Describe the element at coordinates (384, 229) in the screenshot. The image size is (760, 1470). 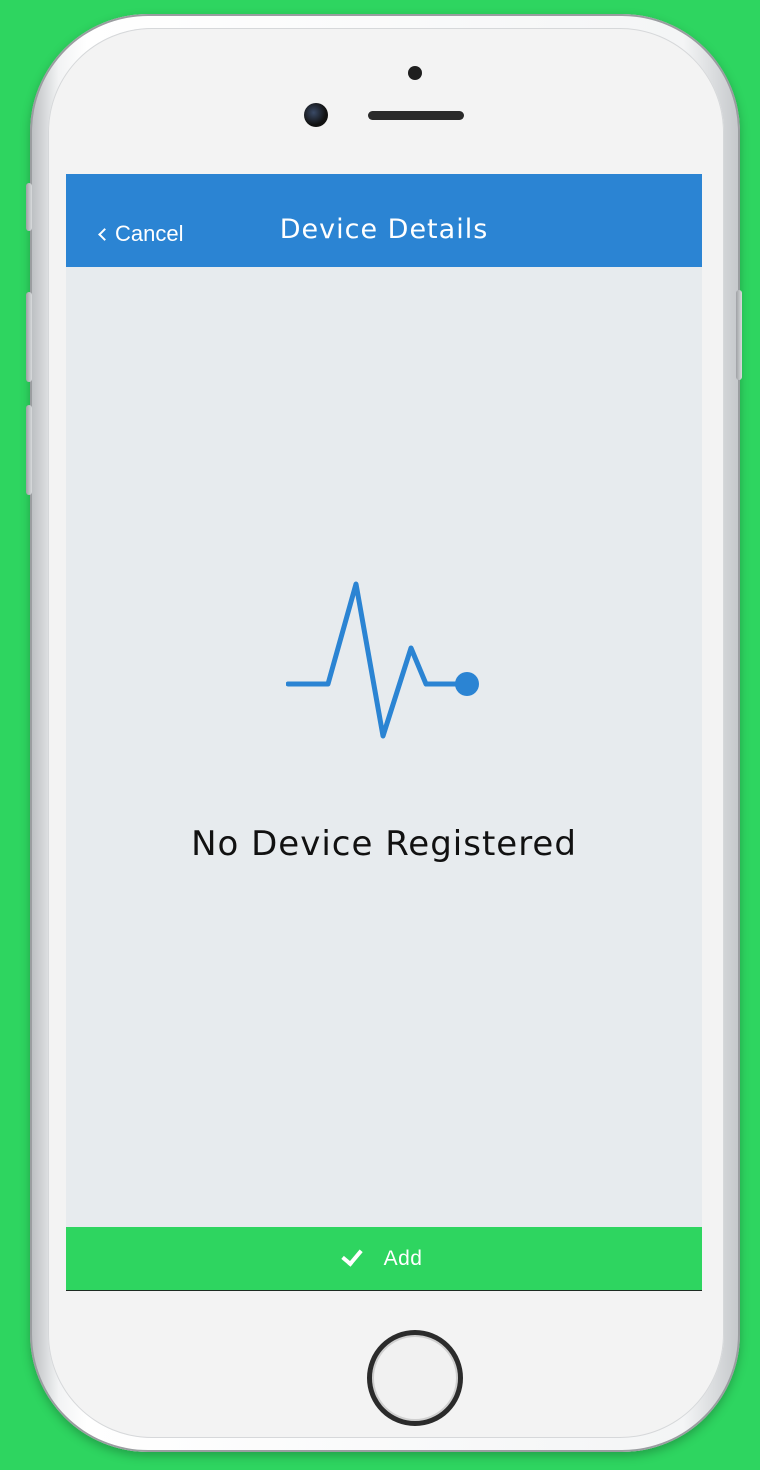
I see `page-title: Device Details` at that location.